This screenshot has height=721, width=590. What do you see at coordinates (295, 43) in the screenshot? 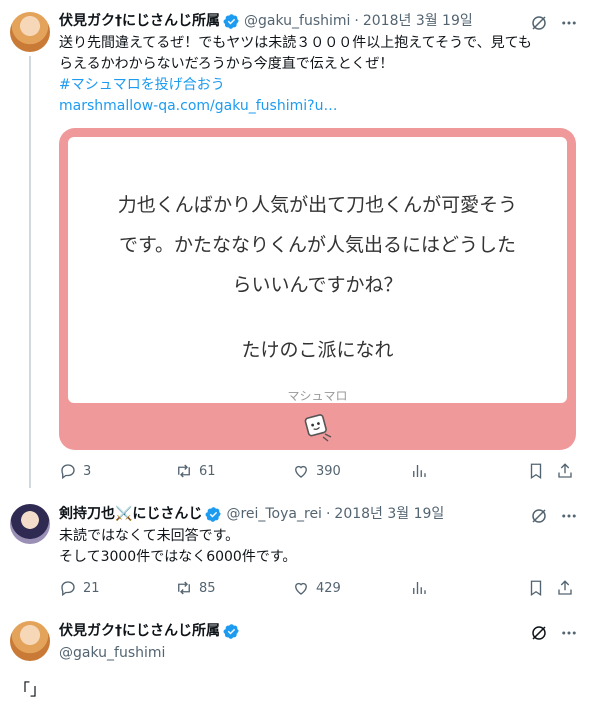
I see `tweet-text-line: 送り先間違えてるぜ！でもヤツは未読３０００件以上抱えてそうで、見ても` at bounding box center [295, 43].